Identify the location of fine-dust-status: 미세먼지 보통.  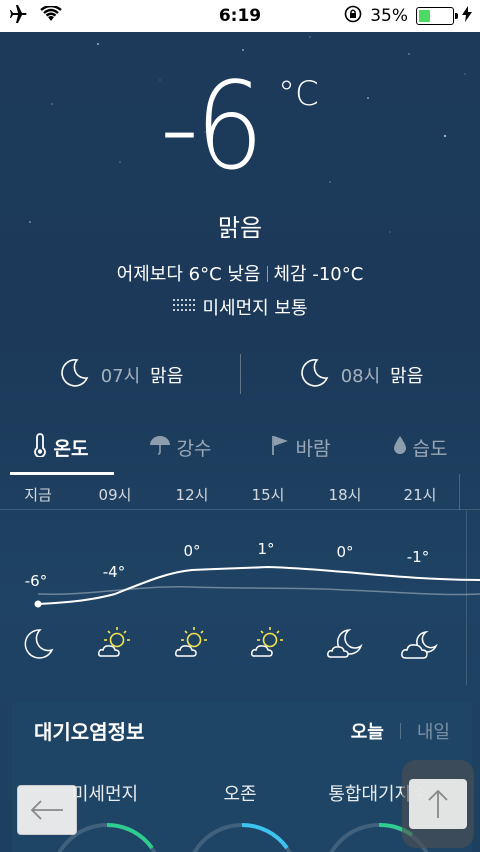
(255, 308).